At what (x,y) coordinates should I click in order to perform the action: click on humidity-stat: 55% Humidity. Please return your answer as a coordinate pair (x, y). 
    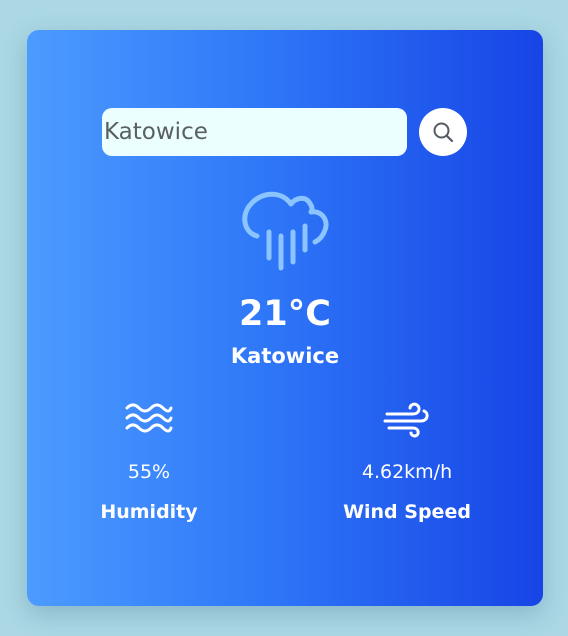
    Looking at the image, I should click on (149, 462).